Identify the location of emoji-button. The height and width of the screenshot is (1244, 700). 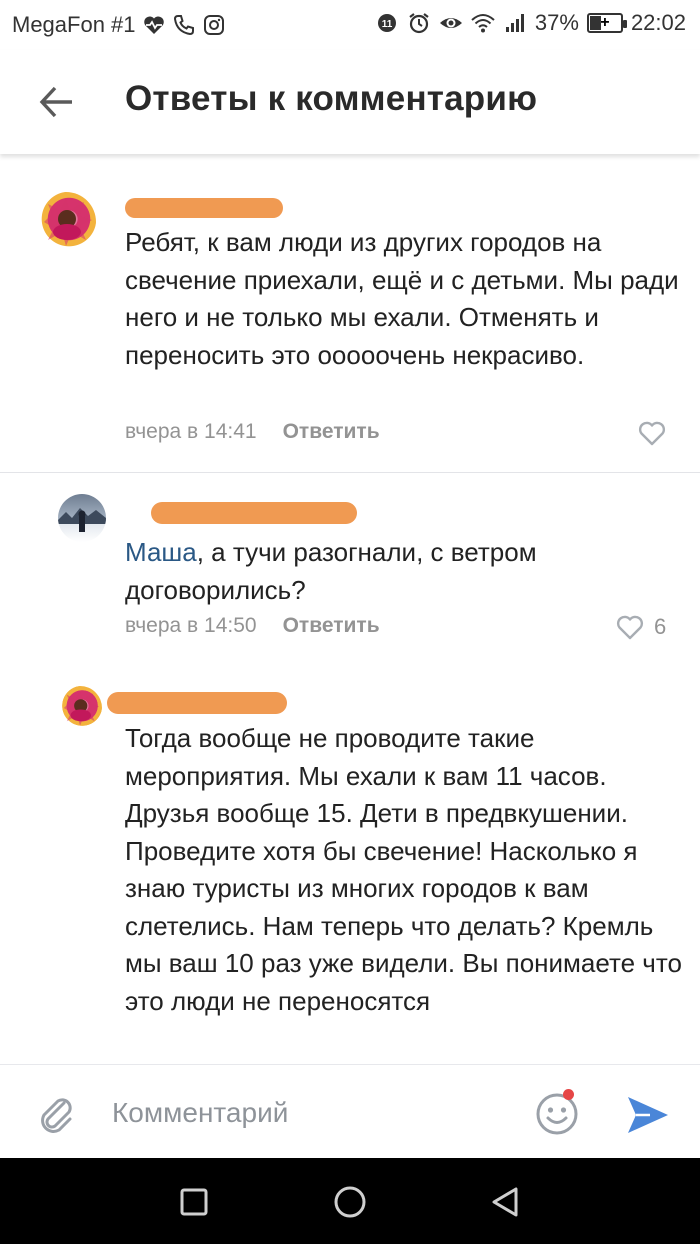
(557, 1114).